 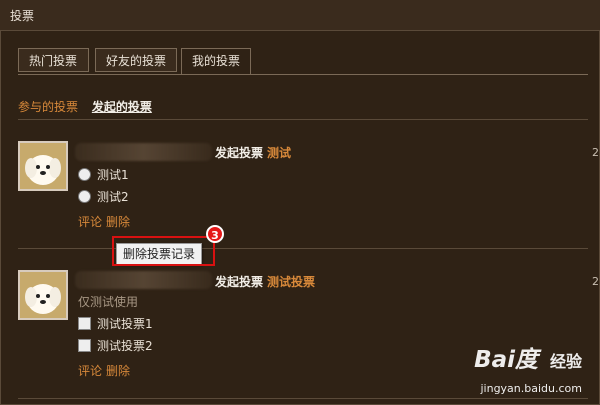 What do you see at coordinates (122, 107) in the screenshot?
I see `subtab-created: 发起的投票` at bounding box center [122, 107].